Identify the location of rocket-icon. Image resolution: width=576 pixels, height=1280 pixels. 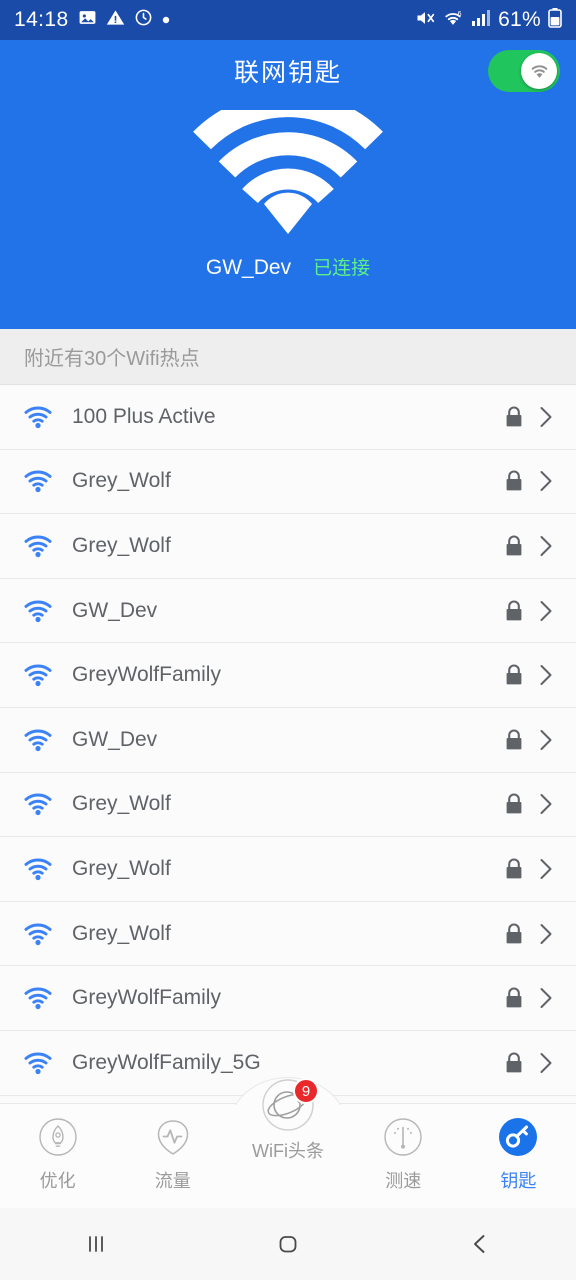
(58, 1137).